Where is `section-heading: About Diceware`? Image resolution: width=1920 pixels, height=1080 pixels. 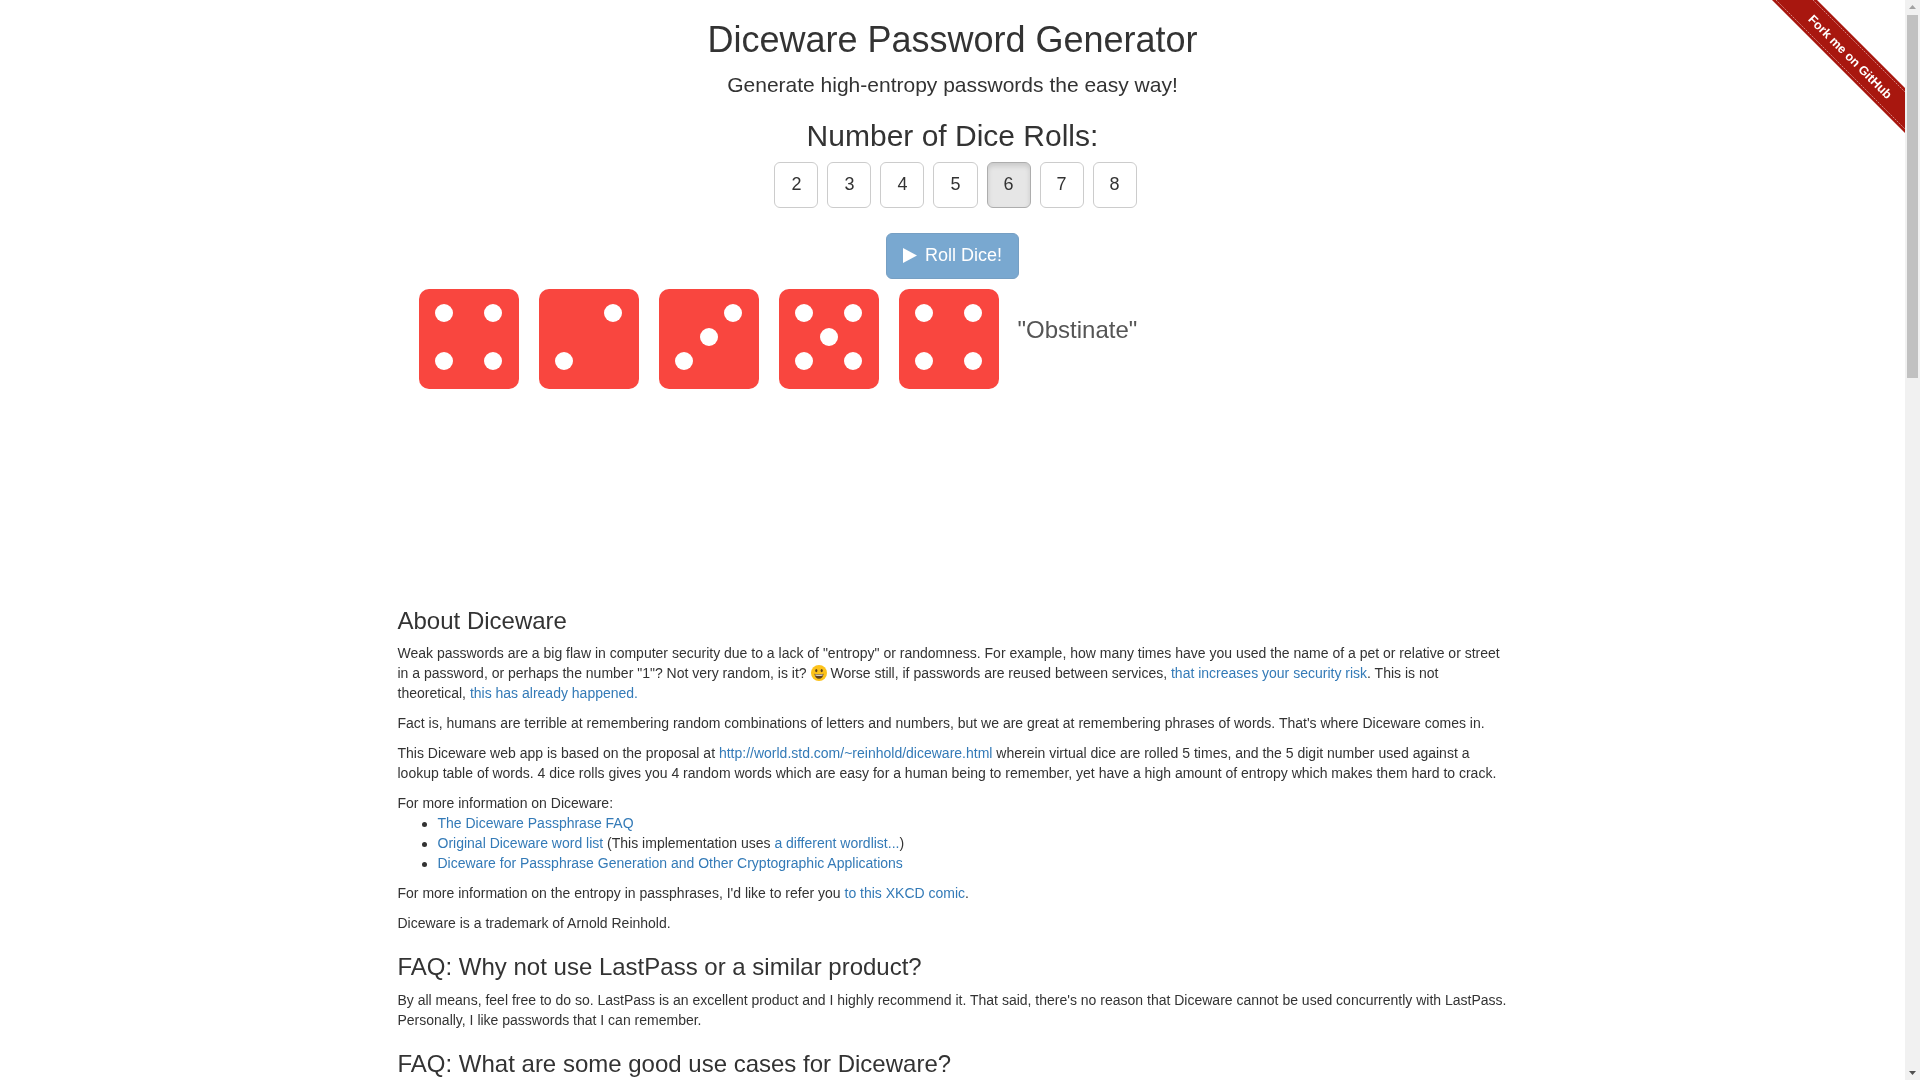
section-heading: About Diceware is located at coordinates (482, 621).